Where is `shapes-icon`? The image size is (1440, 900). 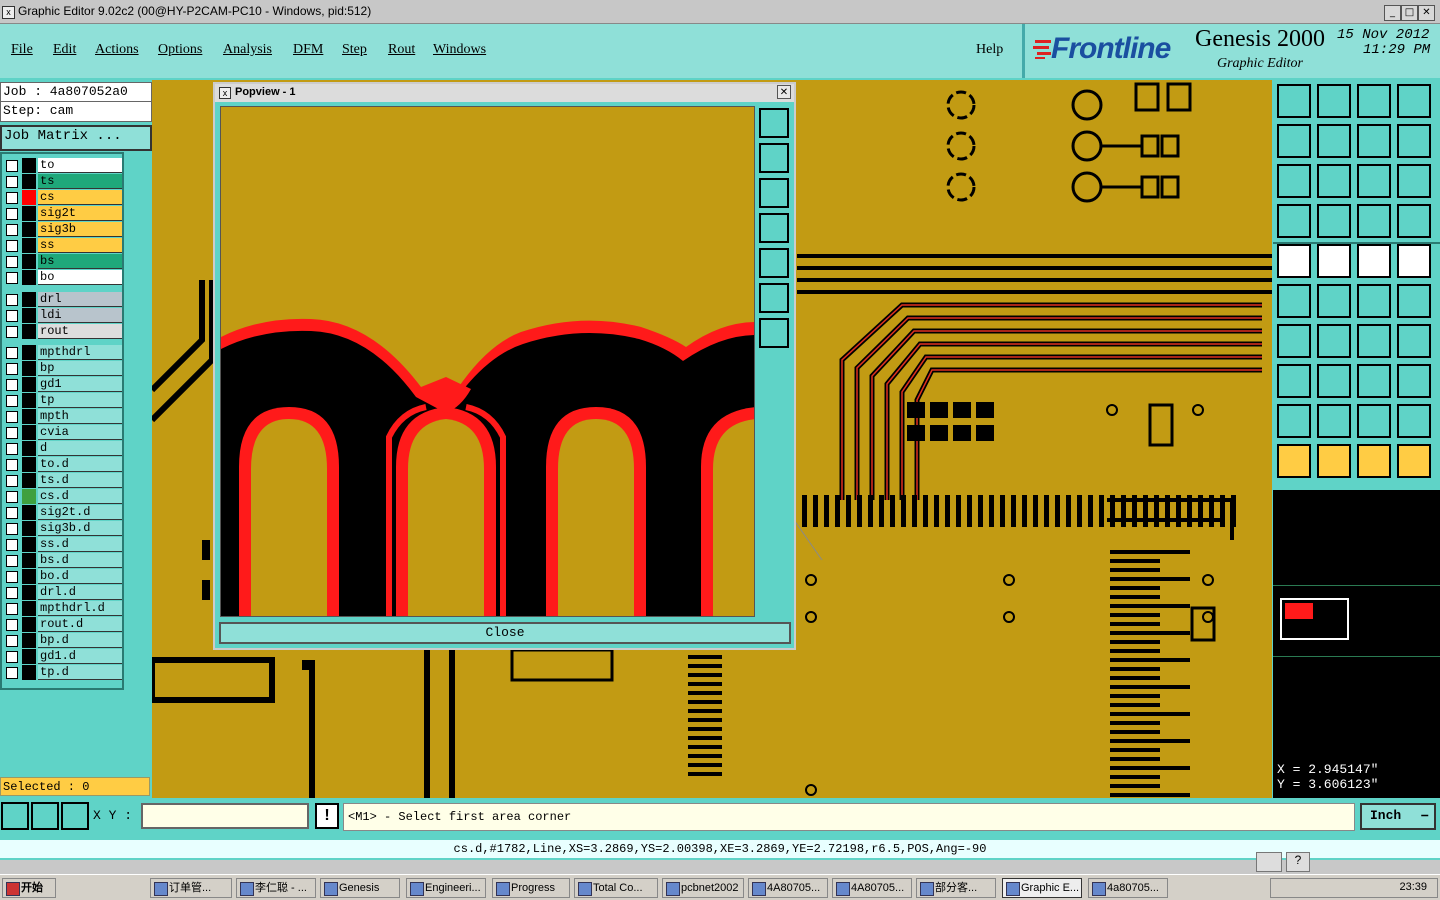
shapes-icon is located at coordinates (1414, 381).